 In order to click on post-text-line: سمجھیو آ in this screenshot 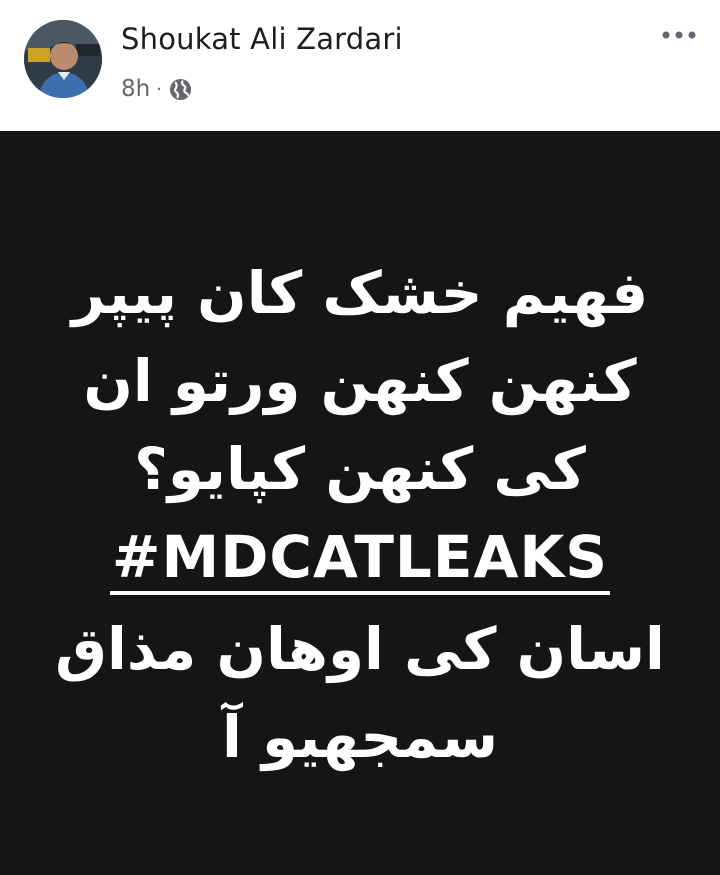, I will do `click(360, 737)`.